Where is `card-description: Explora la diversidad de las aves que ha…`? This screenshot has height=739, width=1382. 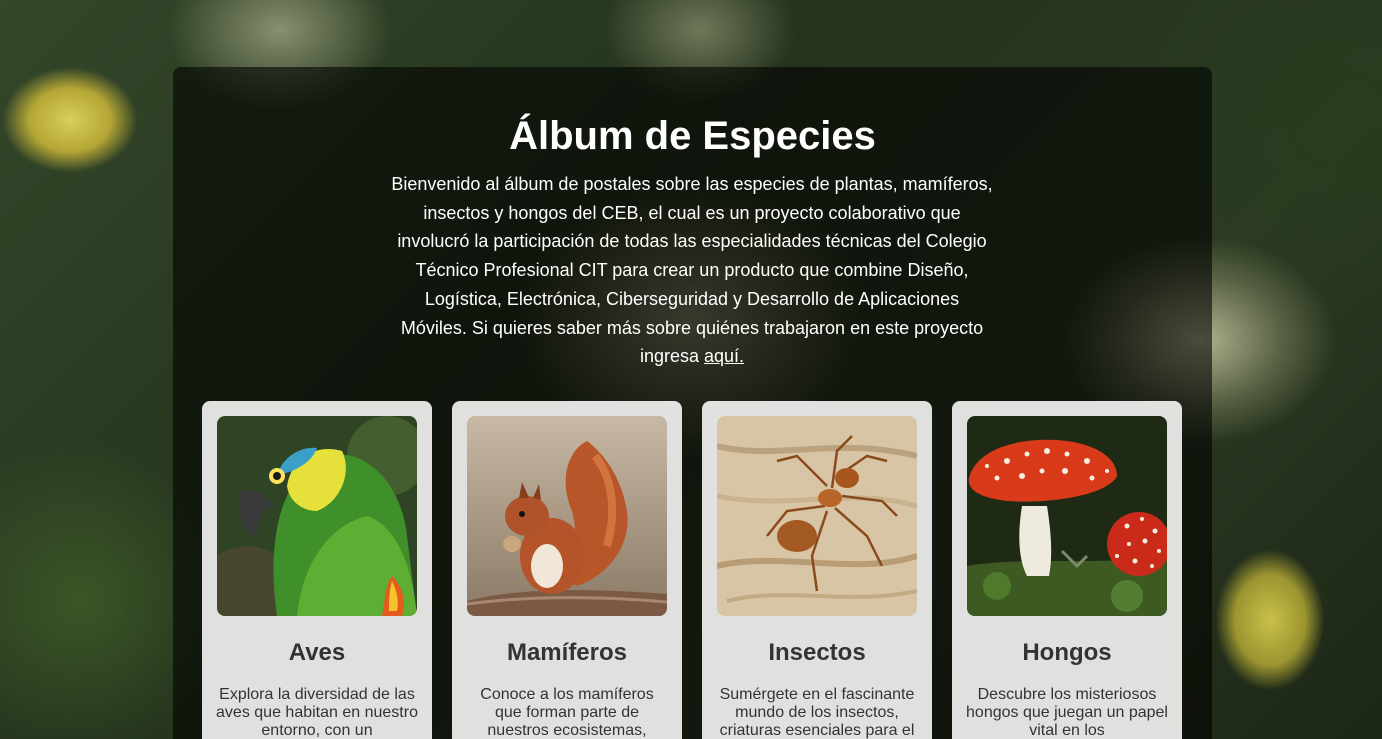
card-description: Explora la diversidad de las aves que ha… is located at coordinates (317, 712).